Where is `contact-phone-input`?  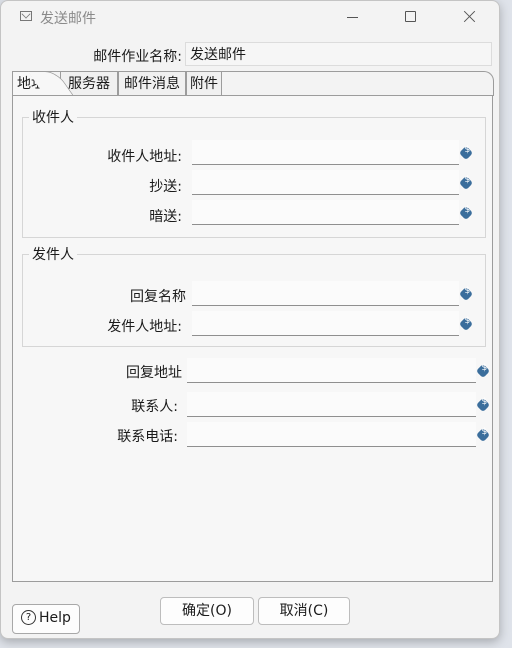 contact-phone-input is located at coordinates (331, 434).